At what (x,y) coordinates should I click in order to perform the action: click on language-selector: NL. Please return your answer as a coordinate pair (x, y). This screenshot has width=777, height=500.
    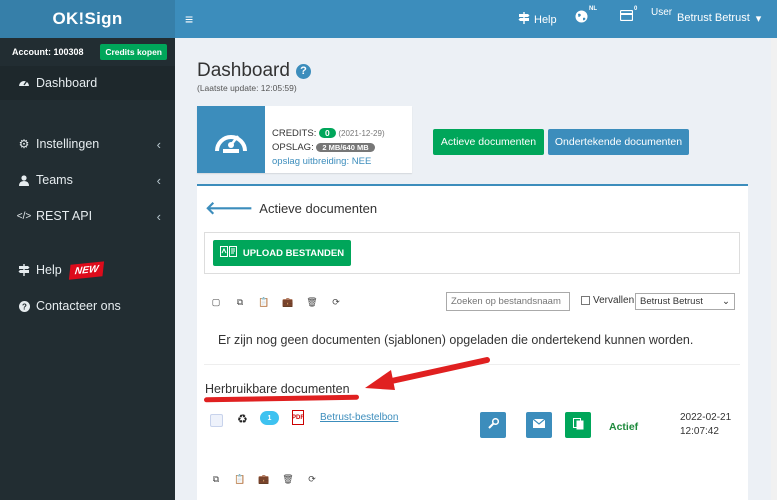
    Looking at the image, I should click on (586, 16).